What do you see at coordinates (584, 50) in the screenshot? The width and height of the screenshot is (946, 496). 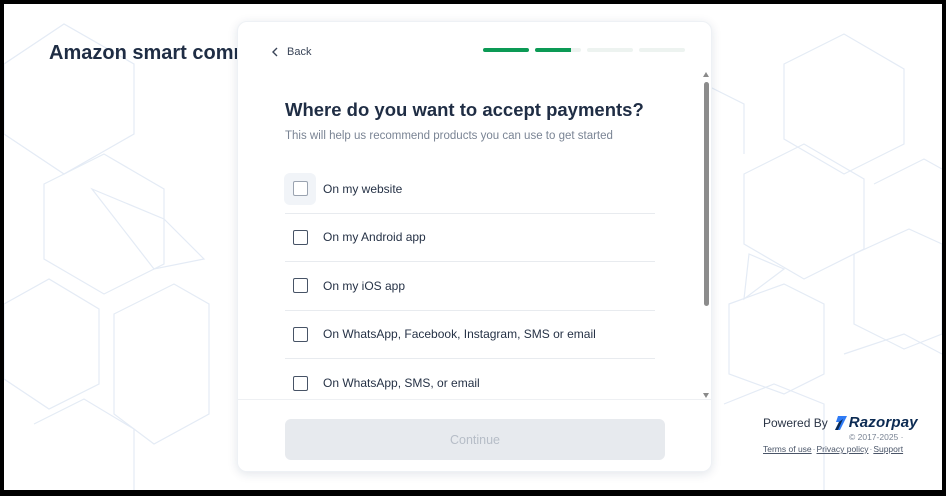 I see `step-progress` at bounding box center [584, 50].